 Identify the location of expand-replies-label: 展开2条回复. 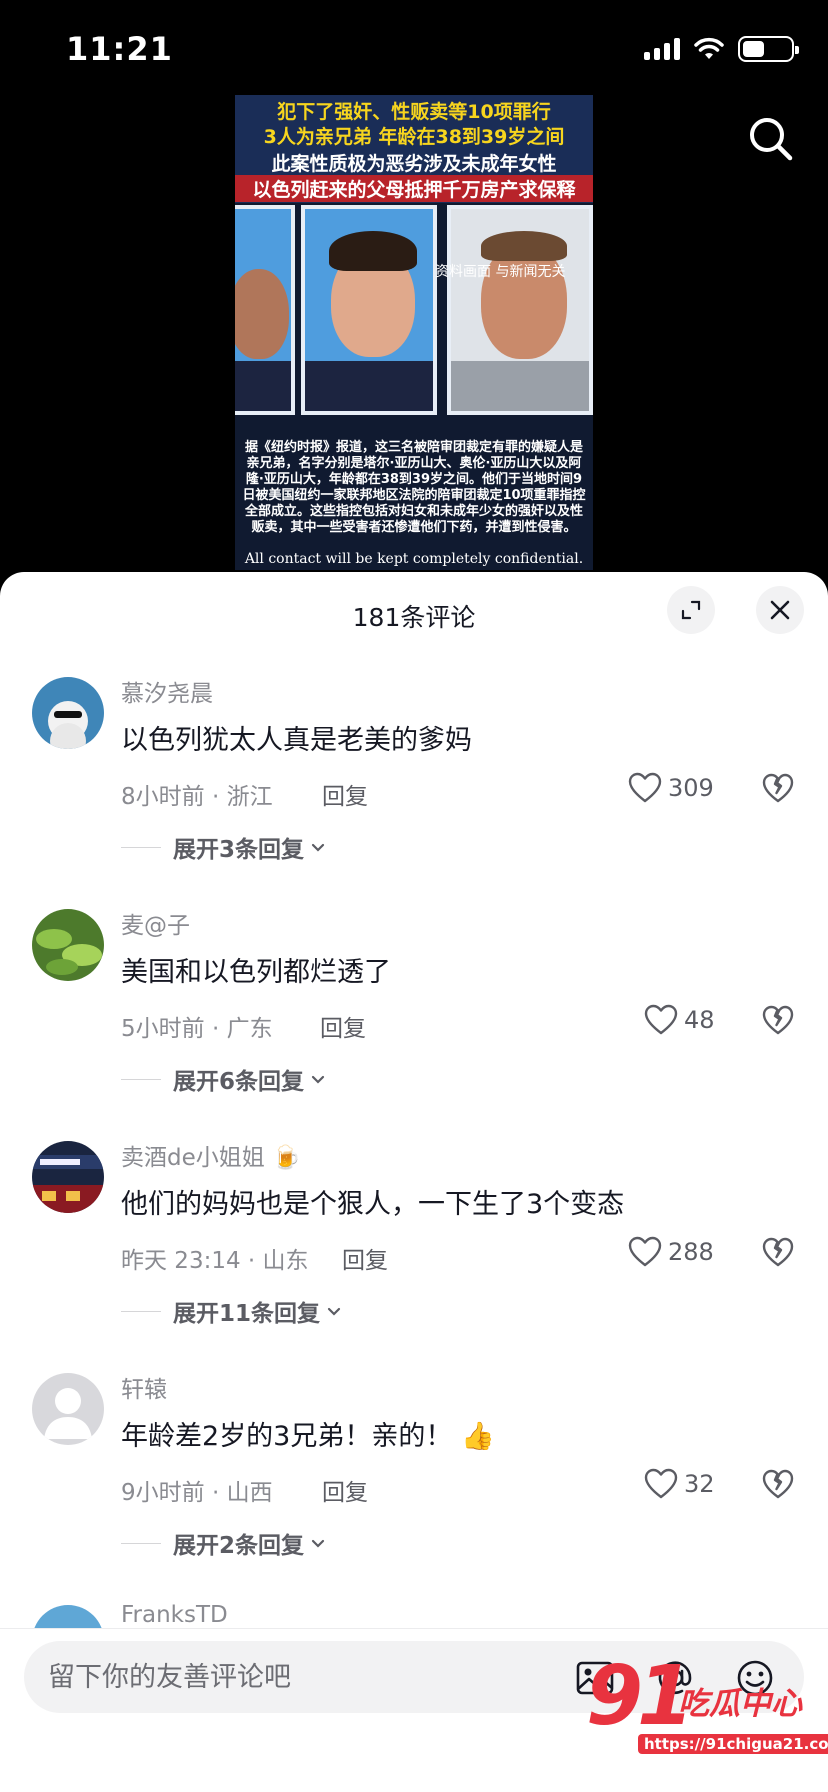
(239, 1546).